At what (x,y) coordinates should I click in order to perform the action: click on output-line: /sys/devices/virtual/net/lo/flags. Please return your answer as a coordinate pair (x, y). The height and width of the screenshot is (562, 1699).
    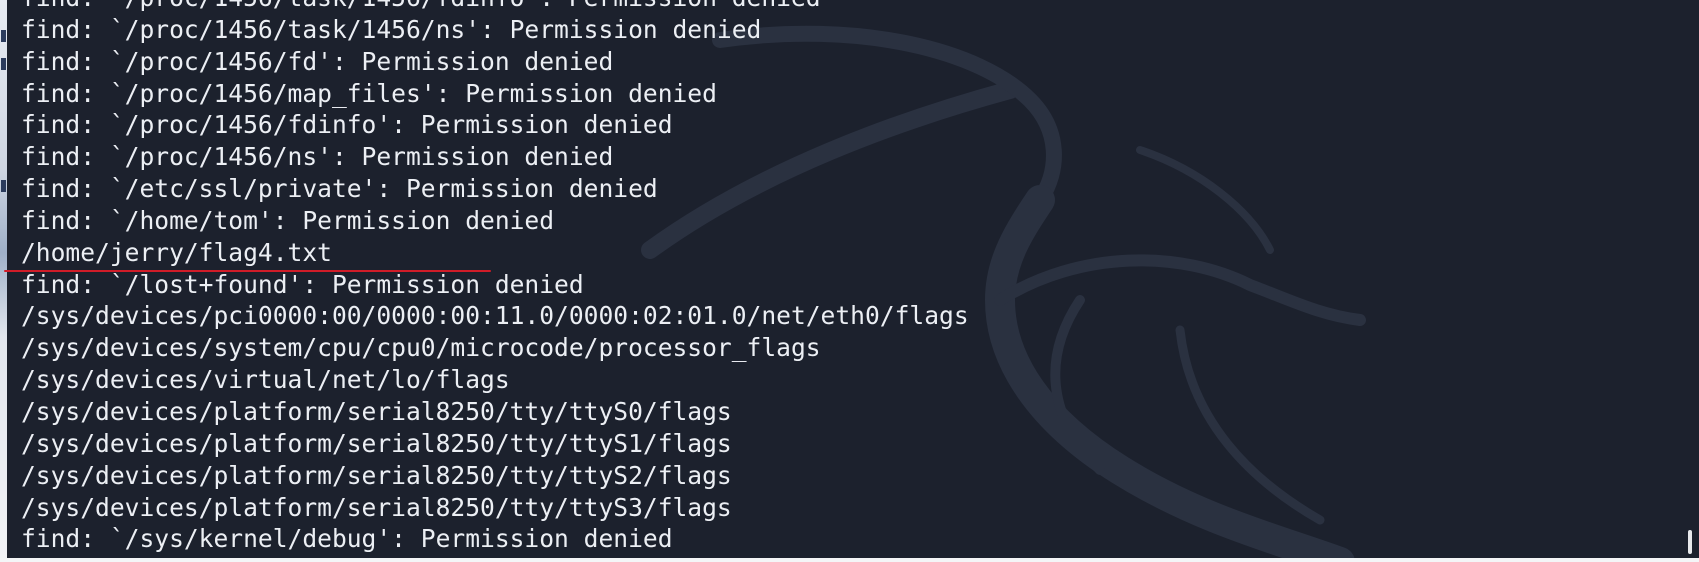
    Looking at the image, I should click on (265, 380).